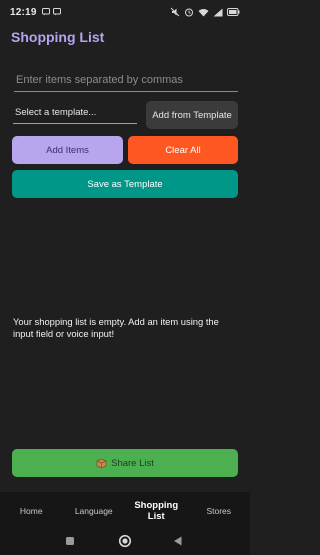 This screenshot has height=555, width=320. I want to click on nav-item-home: Home, so click(31, 513).